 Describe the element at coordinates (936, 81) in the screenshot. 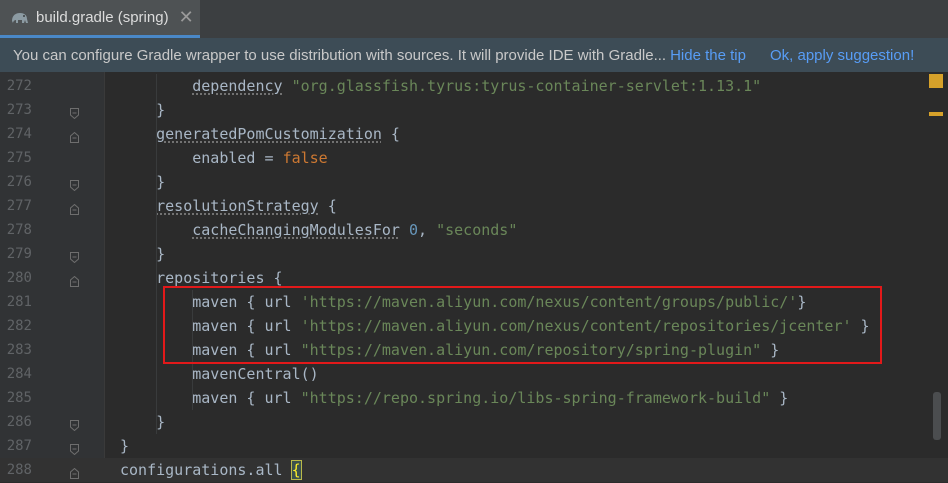

I see `warning-marker-icon` at that location.